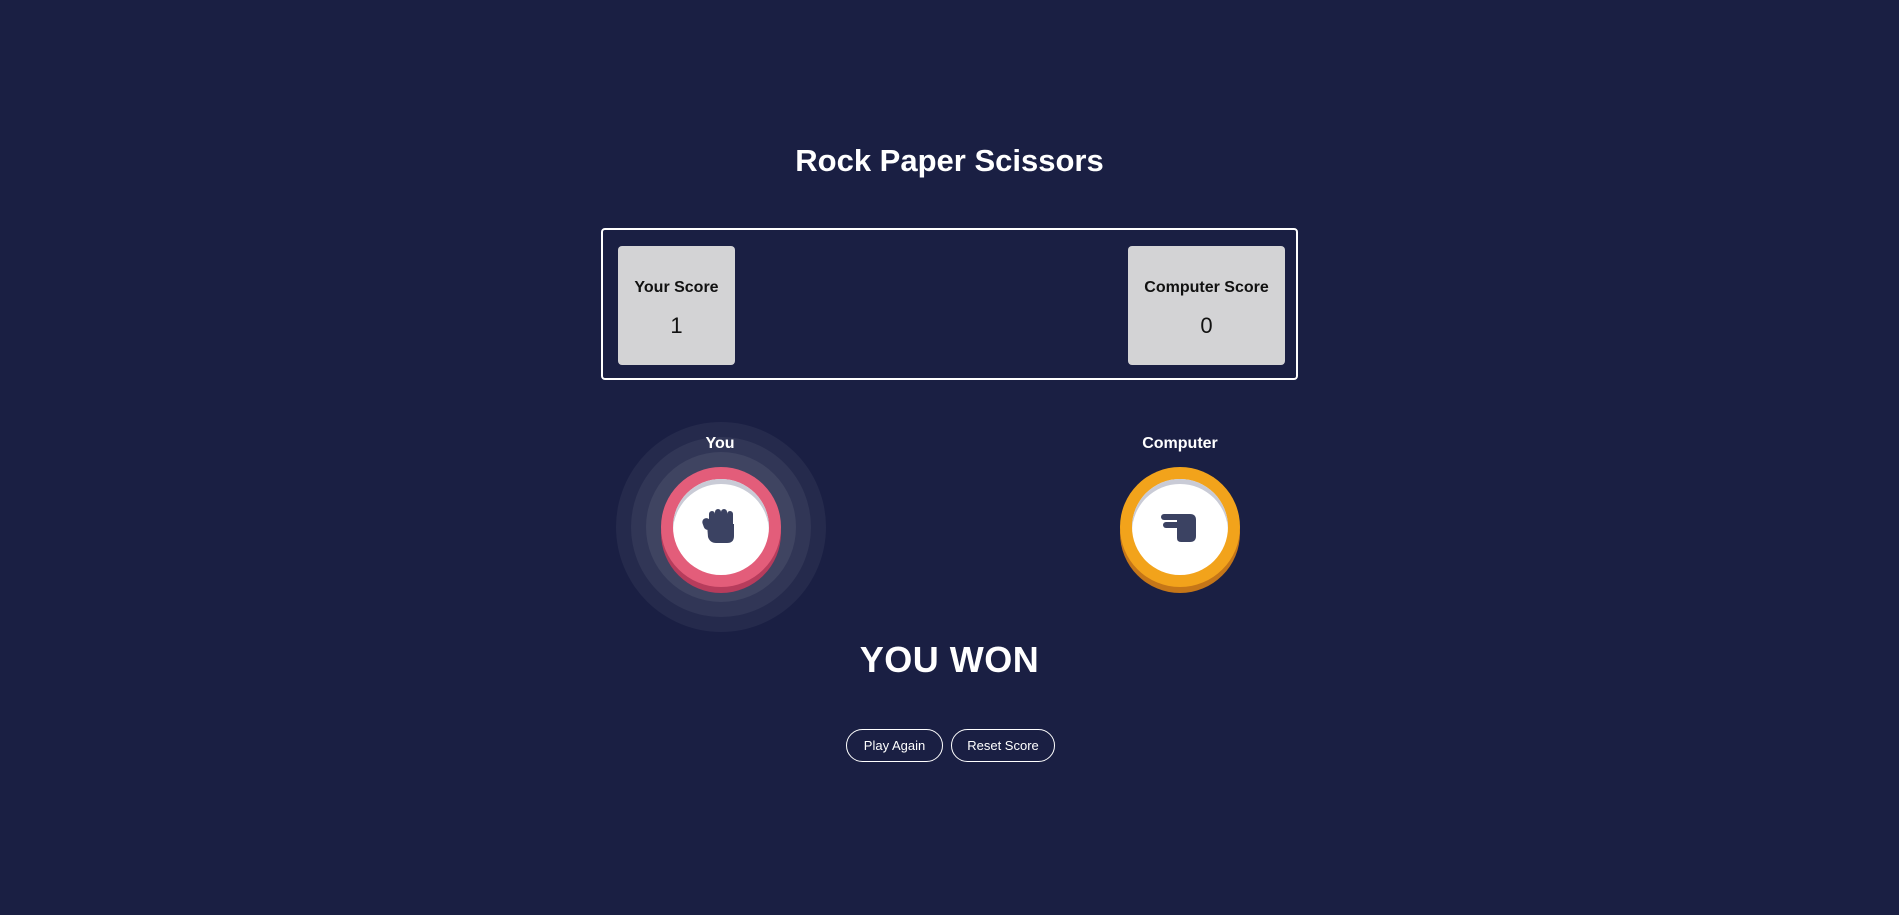 This screenshot has width=1899, height=915. I want to click on computer-score-value: 0, so click(1206, 325).